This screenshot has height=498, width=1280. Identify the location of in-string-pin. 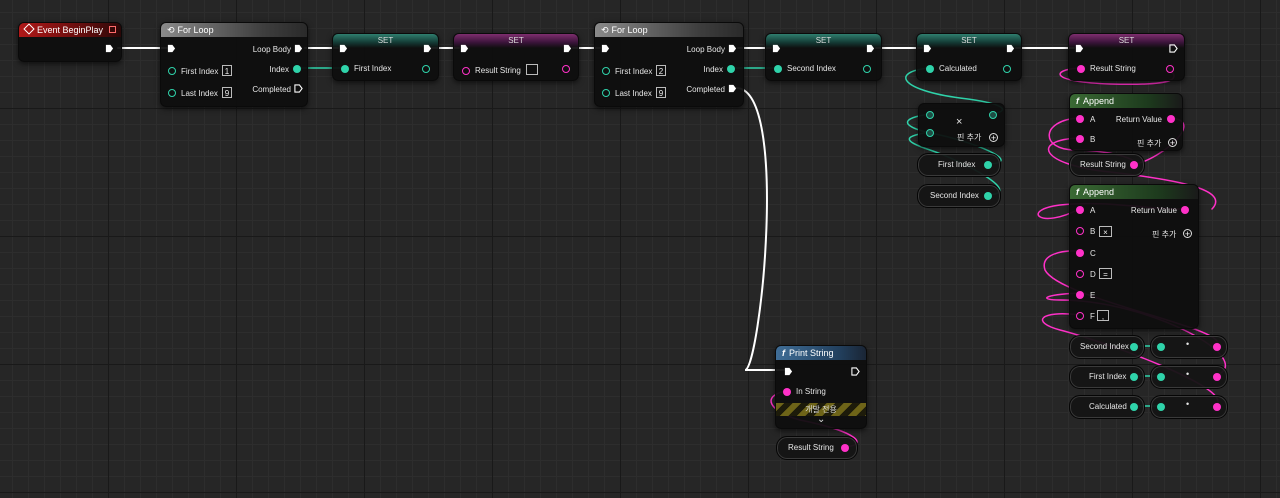
(787, 392).